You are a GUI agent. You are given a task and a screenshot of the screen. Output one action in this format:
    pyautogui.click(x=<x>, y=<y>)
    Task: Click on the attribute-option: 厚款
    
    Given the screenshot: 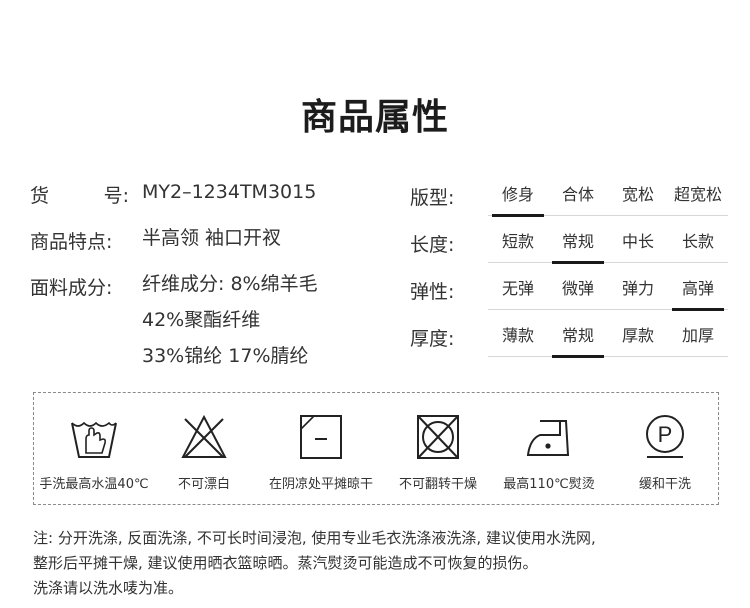 What is the action you would take?
    pyautogui.click(x=637, y=335)
    